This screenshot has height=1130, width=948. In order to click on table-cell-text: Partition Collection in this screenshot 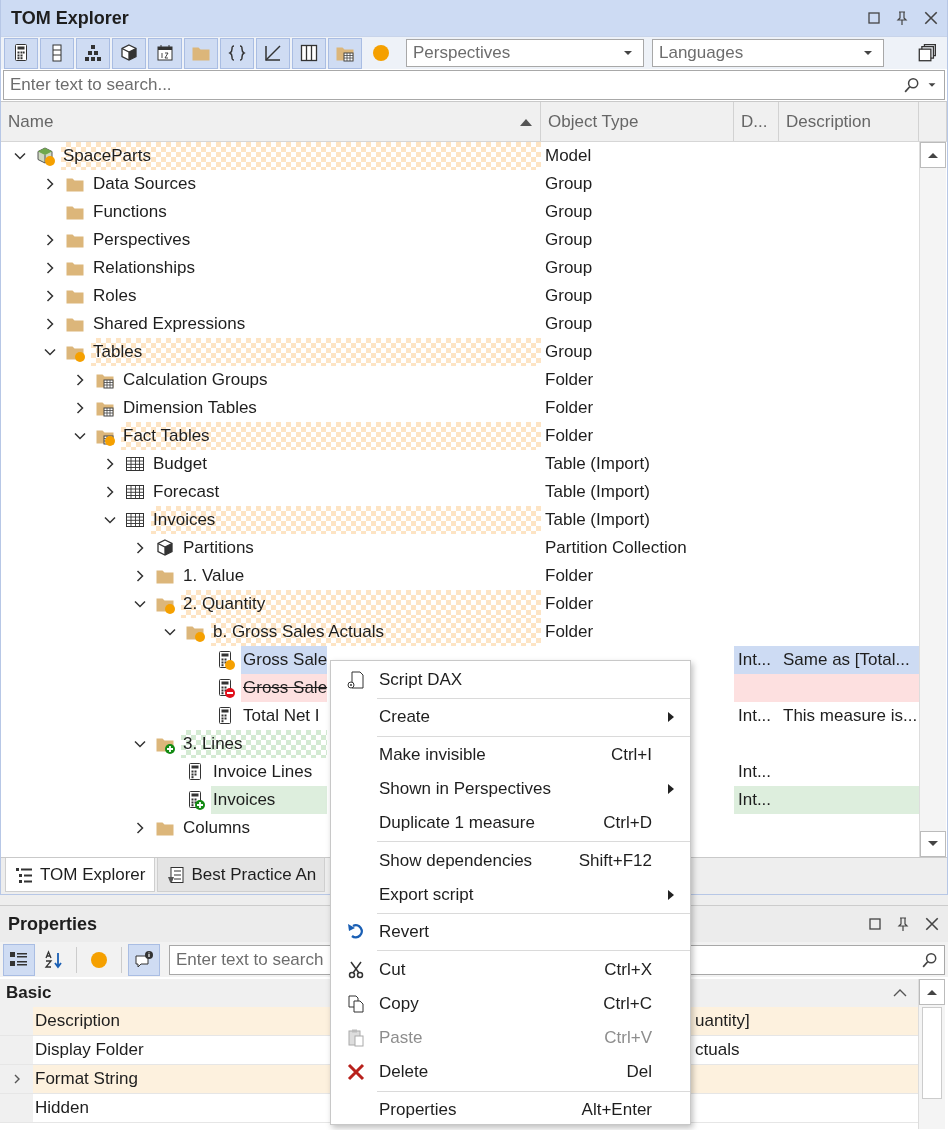, I will do `click(616, 548)`.